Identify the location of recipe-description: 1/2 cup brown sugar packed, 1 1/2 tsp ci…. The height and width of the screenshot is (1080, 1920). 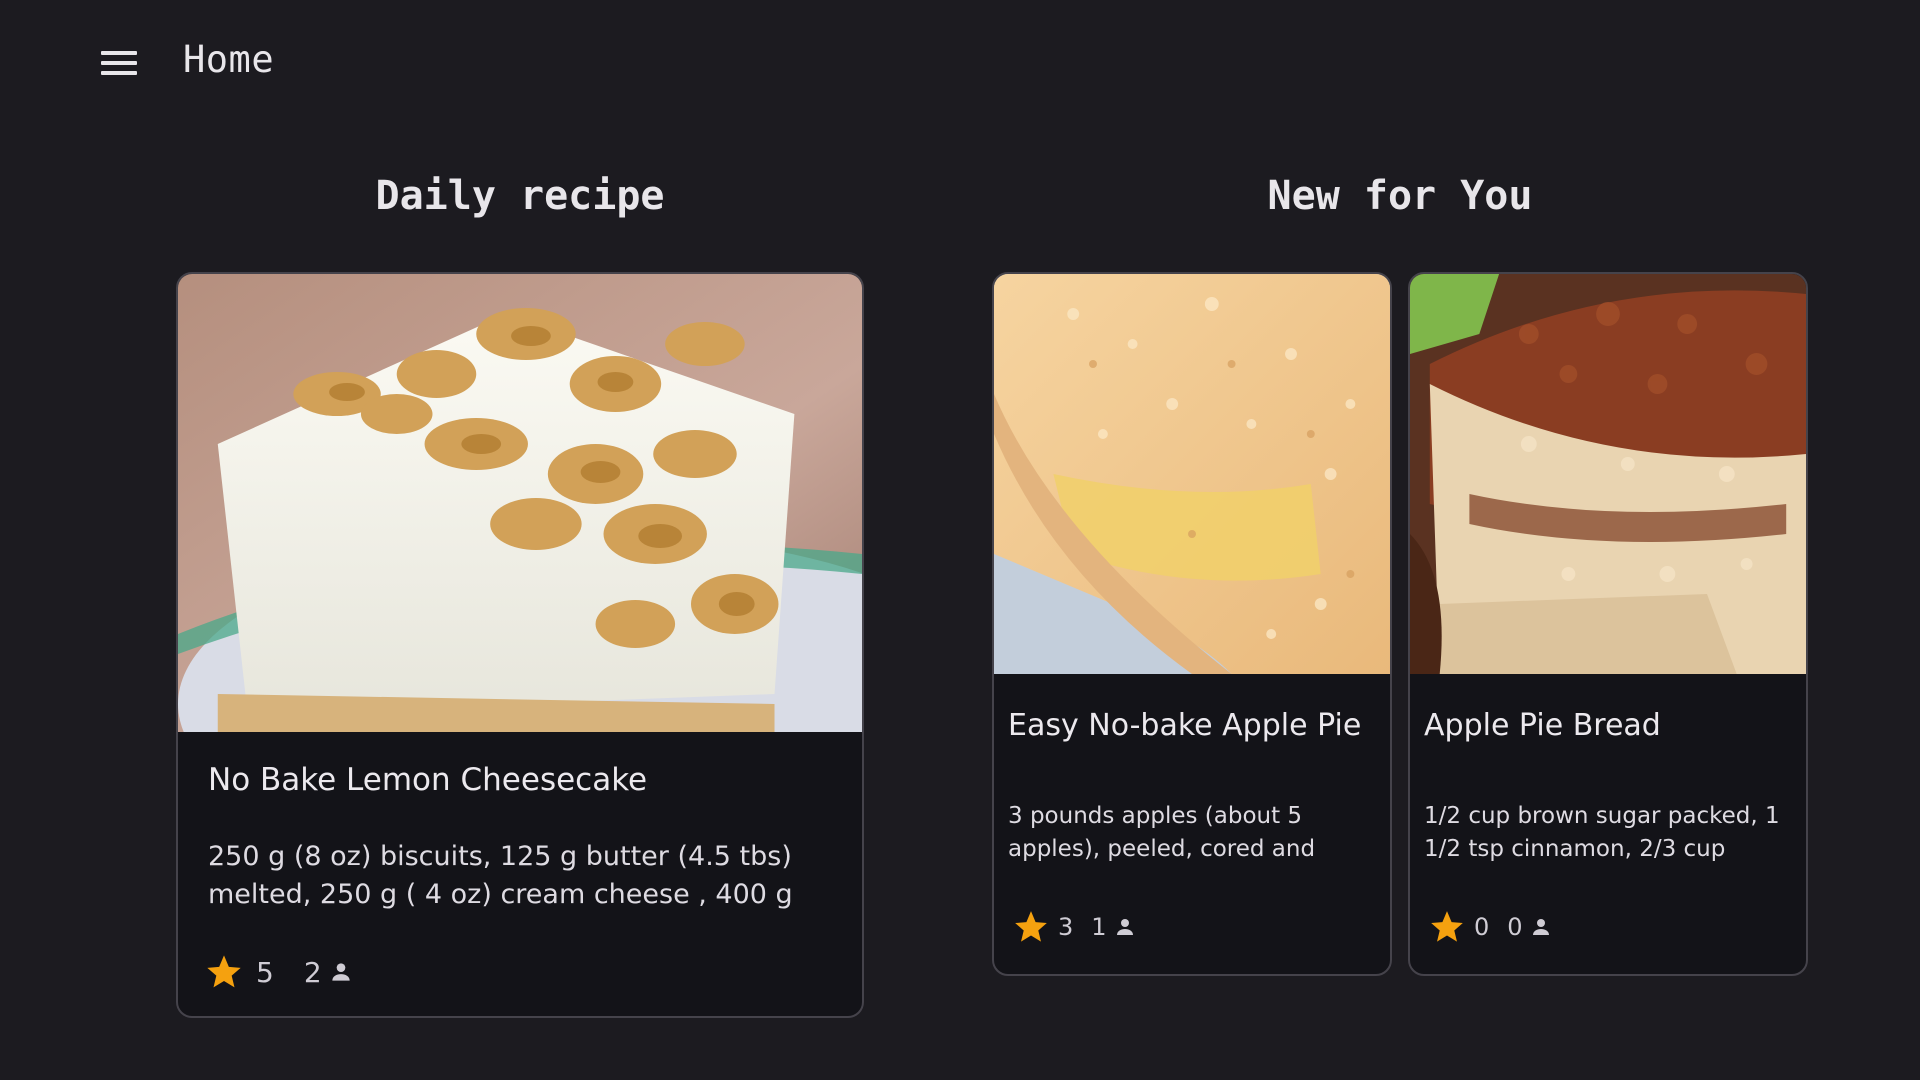
(1602, 832).